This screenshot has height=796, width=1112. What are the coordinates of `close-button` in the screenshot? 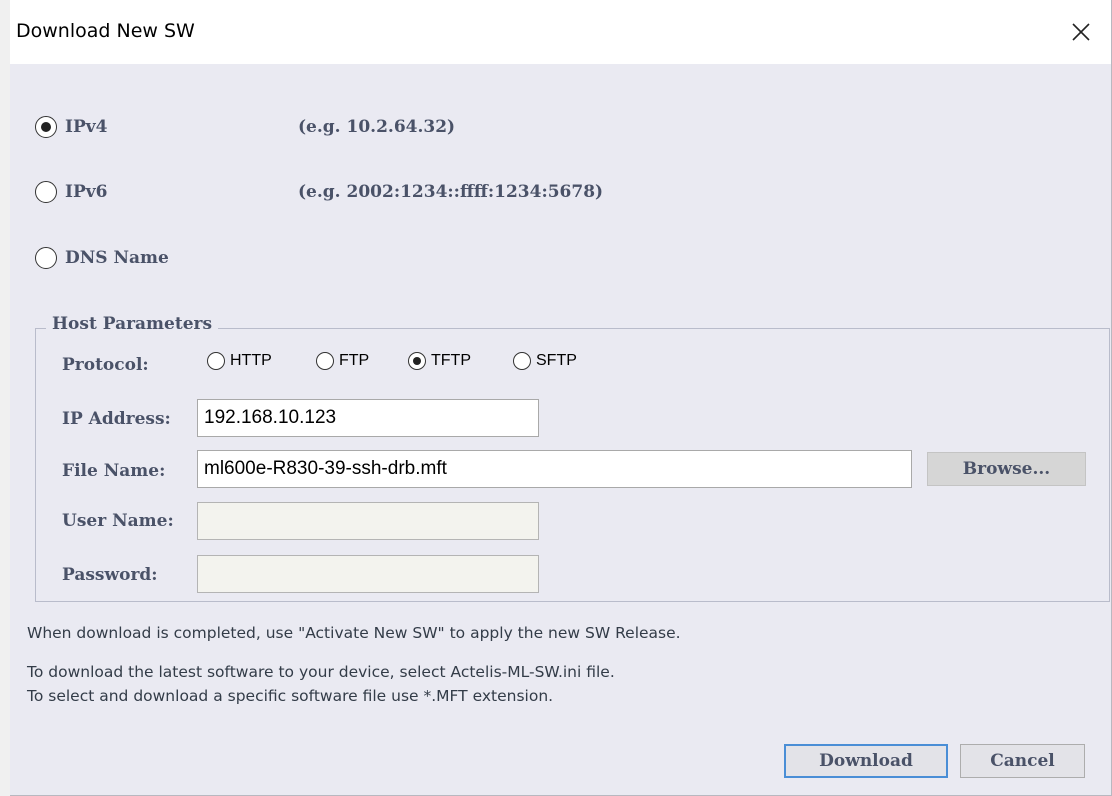 It's located at (1081, 32).